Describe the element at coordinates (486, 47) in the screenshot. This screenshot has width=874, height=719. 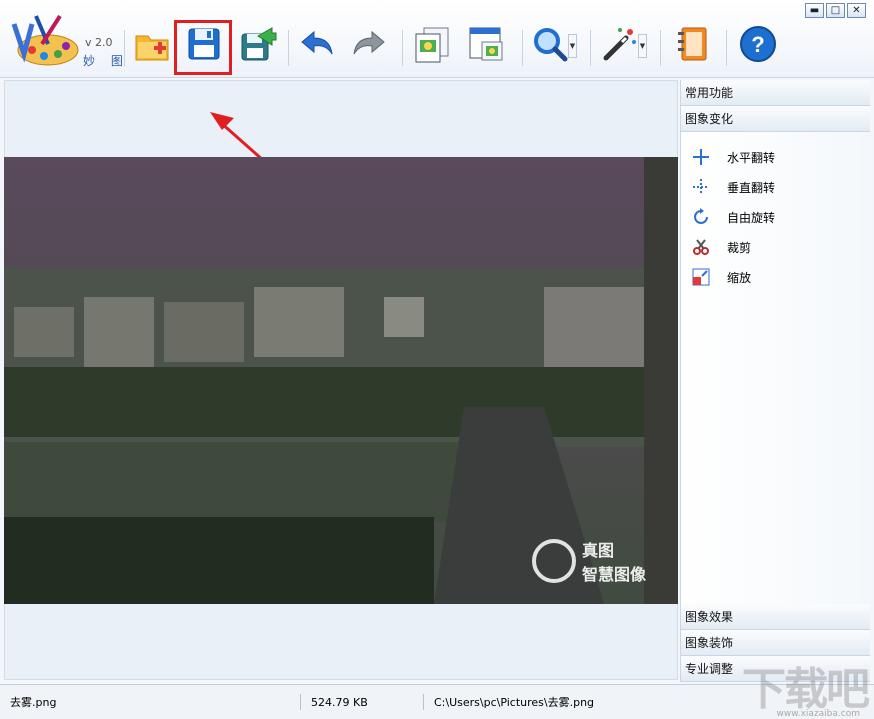
I see `window-image-icon` at that location.